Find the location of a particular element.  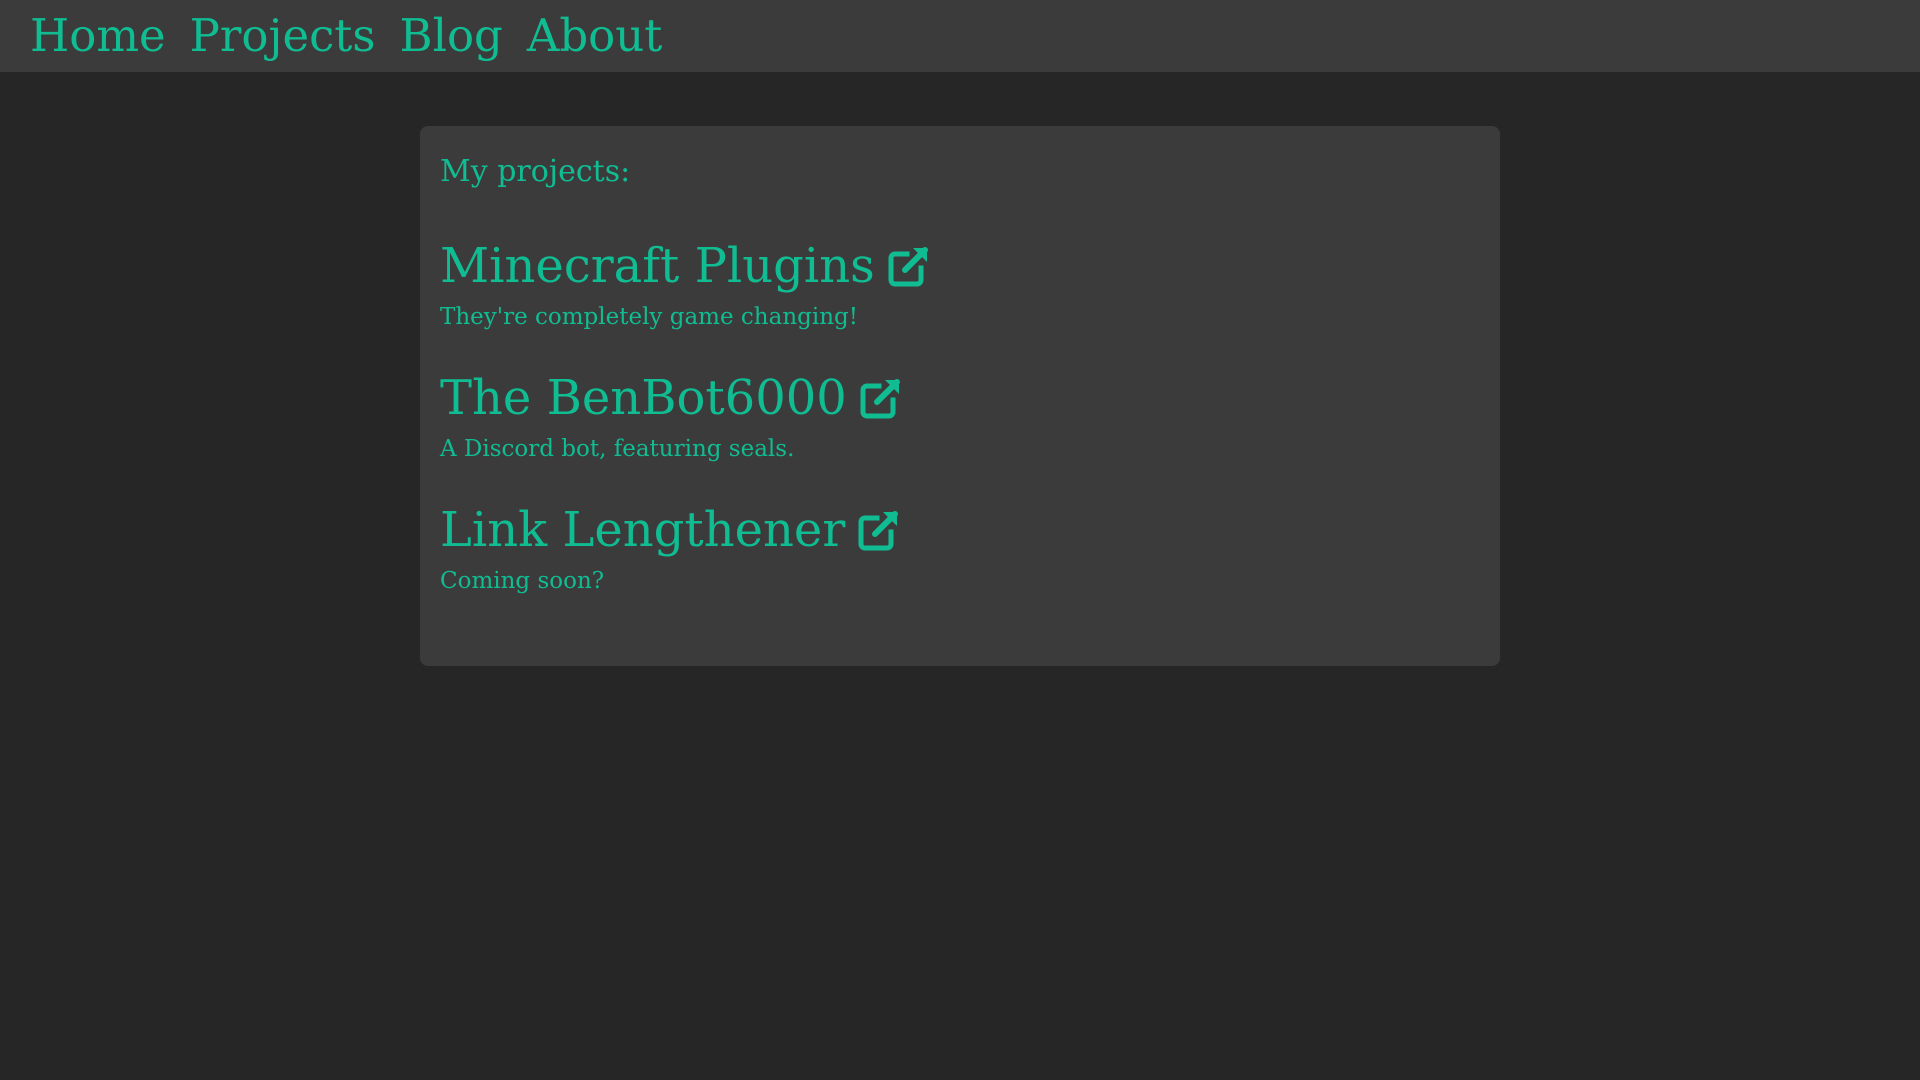

project-title-row: Minecraft Plugins is located at coordinates (960, 266).